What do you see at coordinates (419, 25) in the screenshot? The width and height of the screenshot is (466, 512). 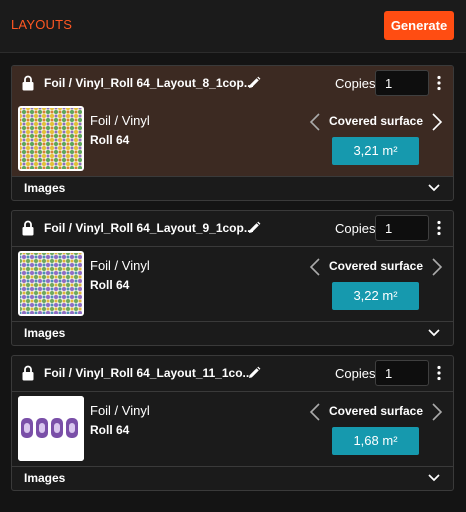 I see `generate-button: Generate` at bounding box center [419, 25].